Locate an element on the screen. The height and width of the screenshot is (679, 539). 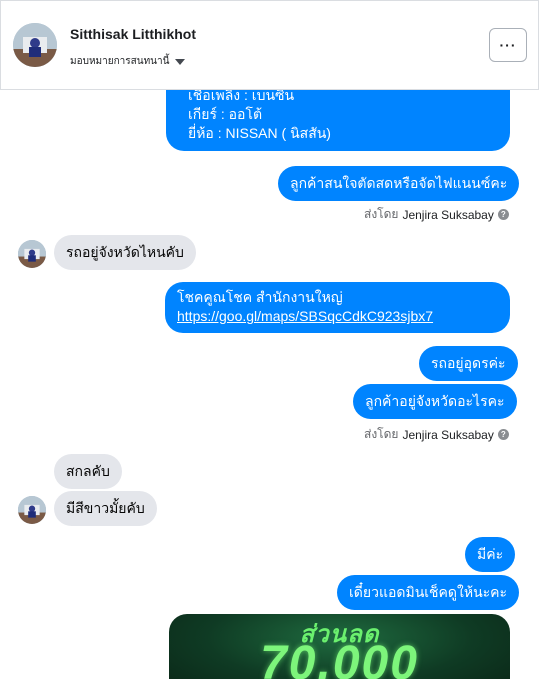
message-text: สกลคับ is located at coordinates (88, 471).